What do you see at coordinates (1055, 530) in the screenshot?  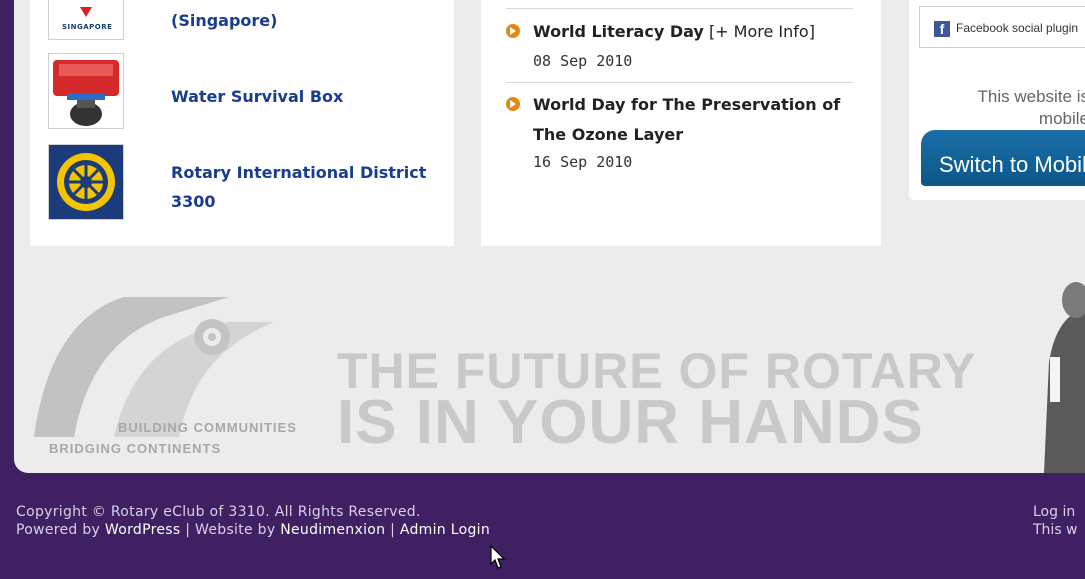 I see `footer-right-note: This w` at bounding box center [1055, 530].